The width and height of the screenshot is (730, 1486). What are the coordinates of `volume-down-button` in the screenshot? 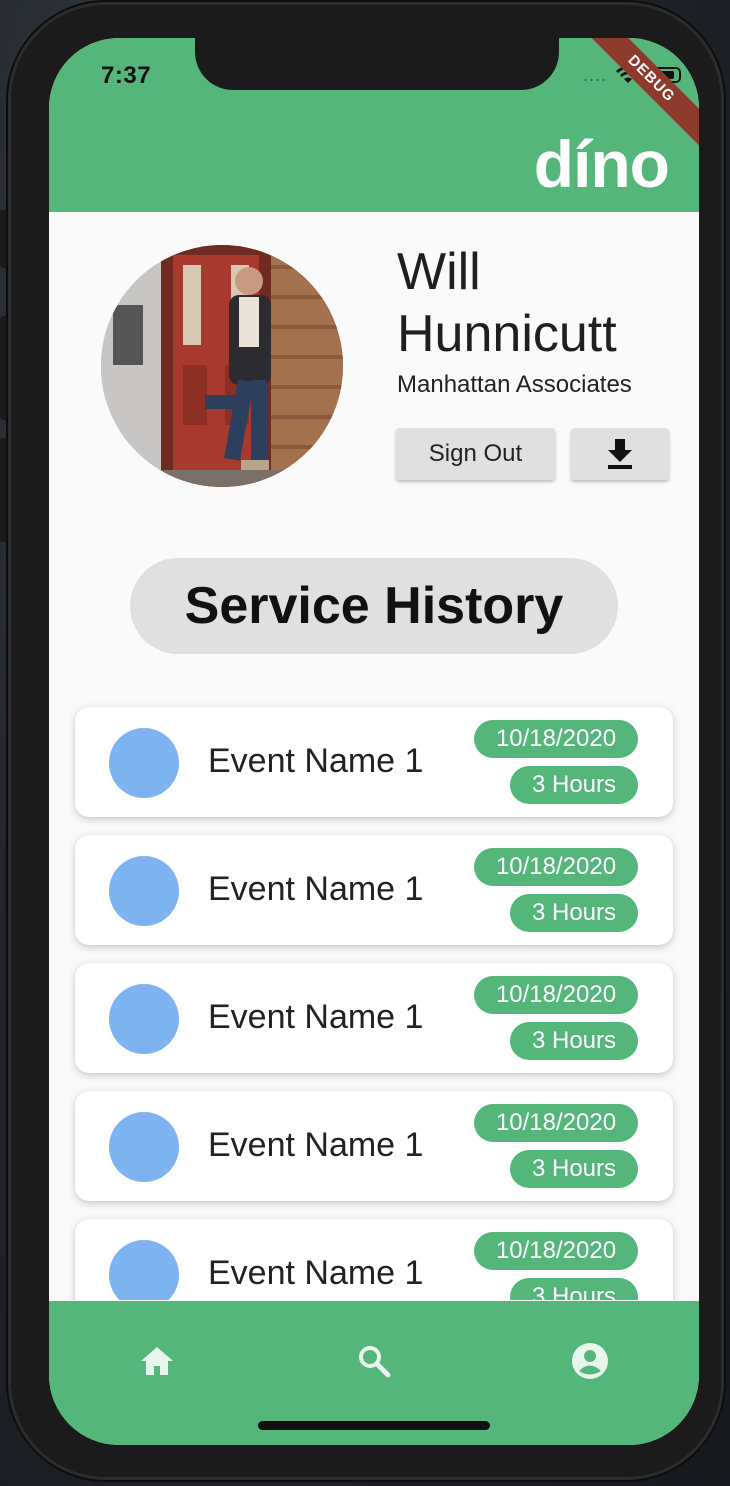 It's located at (4, 490).